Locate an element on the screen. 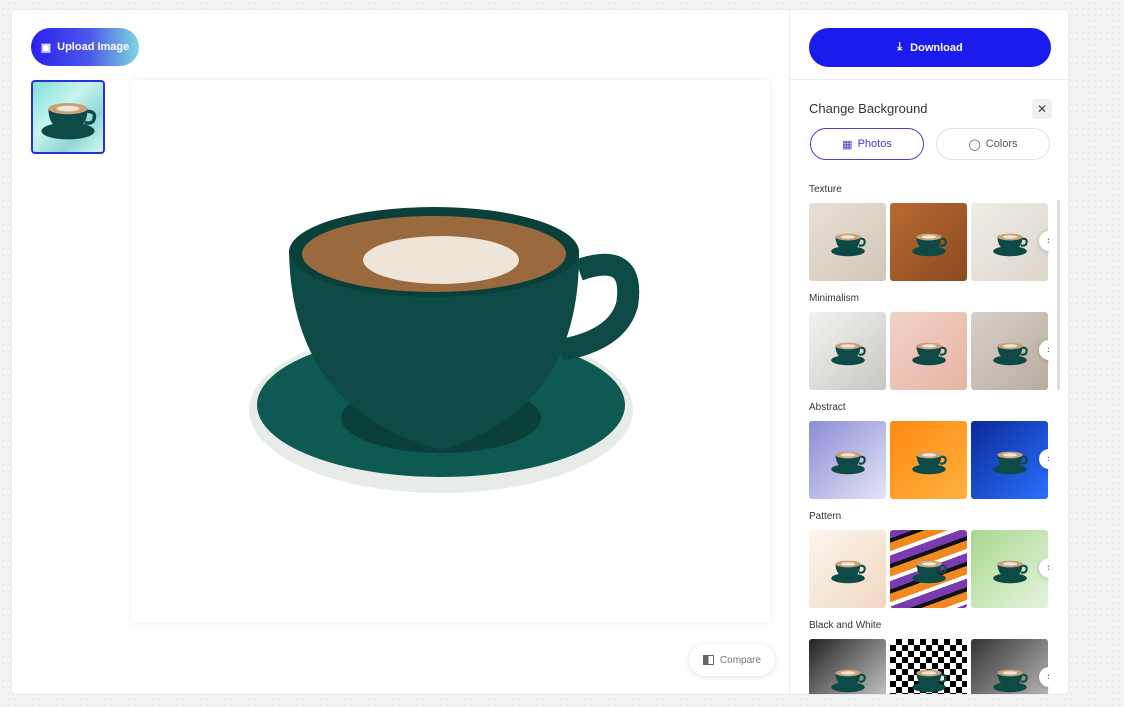 Image resolution: width=1124 pixels, height=707 pixels. image-add-icon: ▣ is located at coordinates (46, 47).